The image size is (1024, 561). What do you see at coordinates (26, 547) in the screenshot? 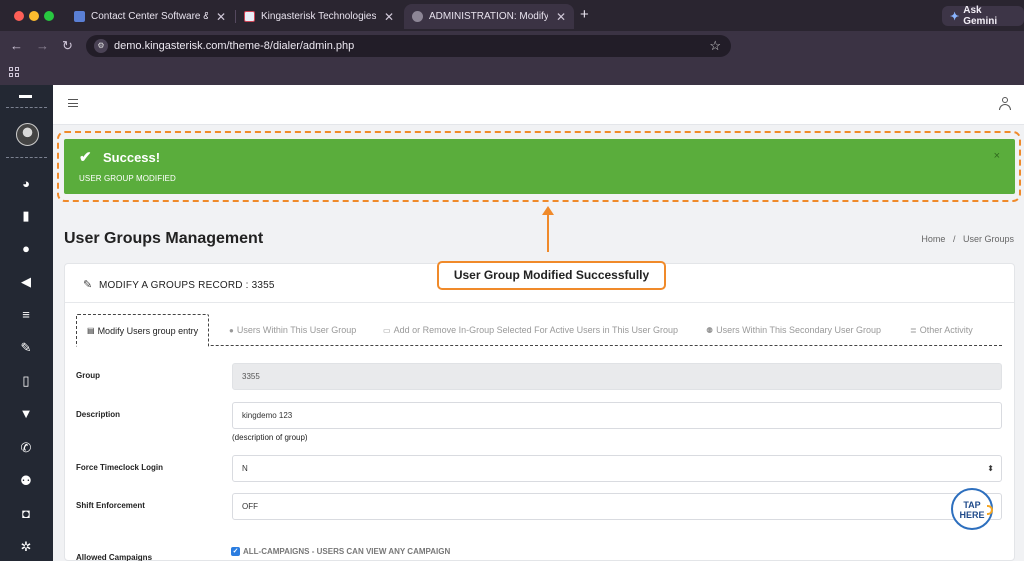
I see `gear-icon: ✲` at bounding box center [26, 547].